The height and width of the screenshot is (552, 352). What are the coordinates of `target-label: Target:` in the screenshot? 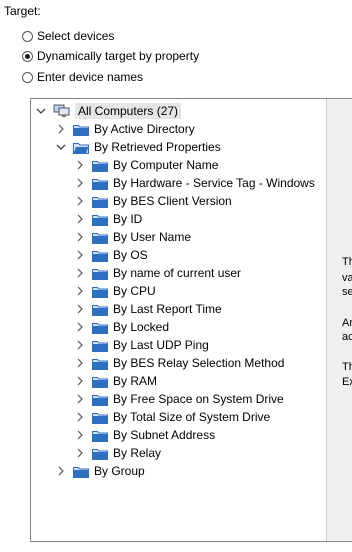 It's located at (22, 11).